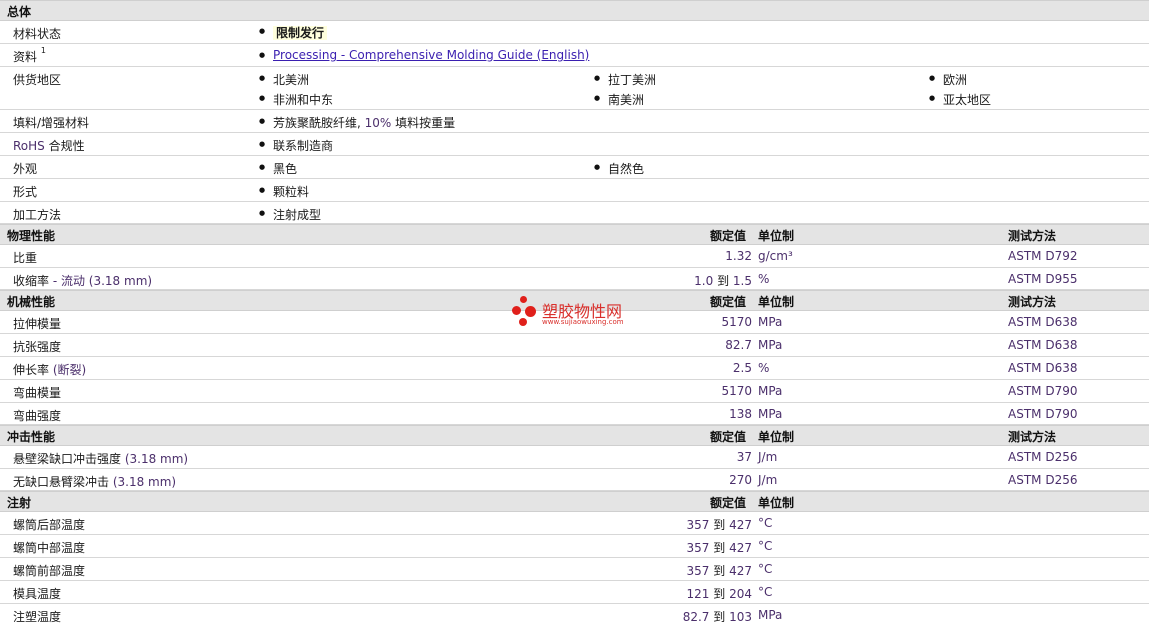 This screenshot has height=625, width=1149. I want to click on region-item: 拉丁美洲, so click(625, 79).